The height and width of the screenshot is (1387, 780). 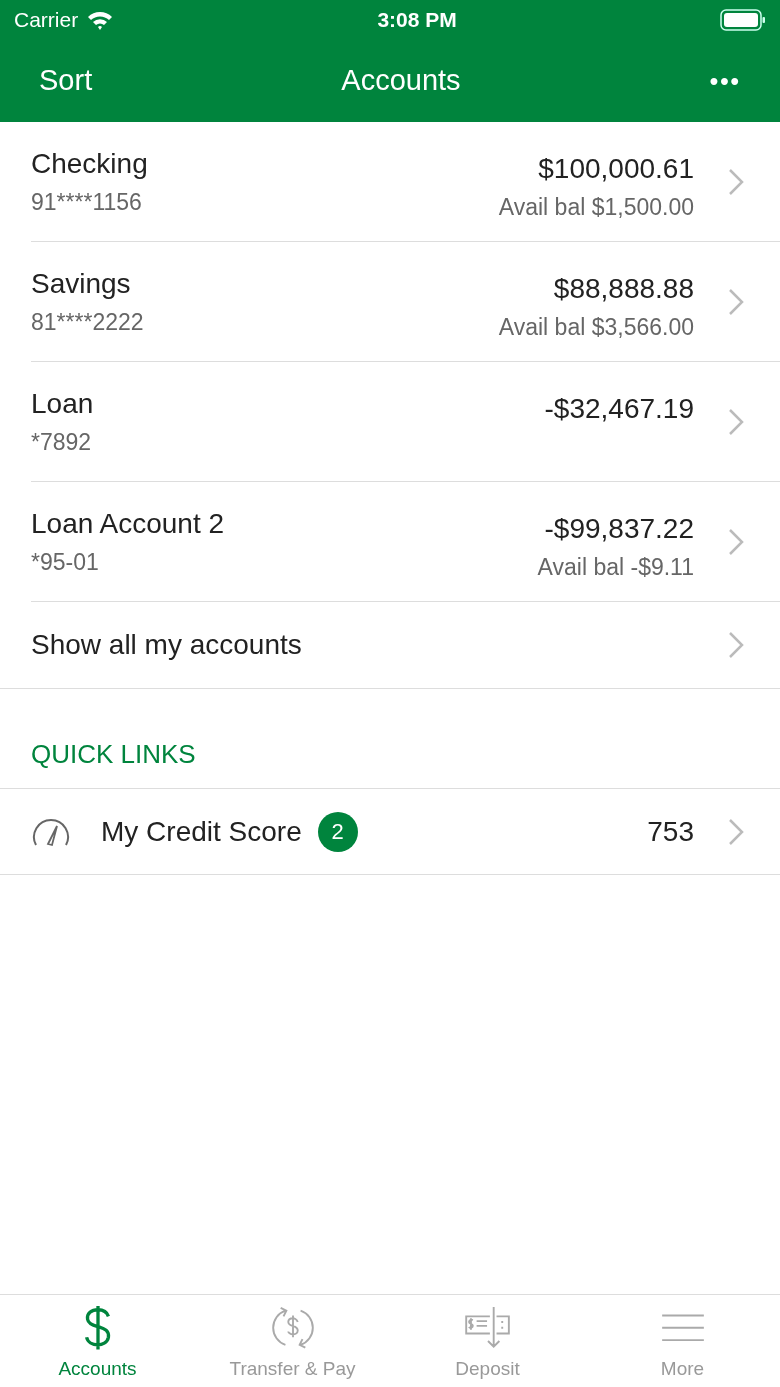 I want to click on account-row: Savings 81****2222 $88,888.88 Avail bal $3,566.00, so click(x=405, y=302).